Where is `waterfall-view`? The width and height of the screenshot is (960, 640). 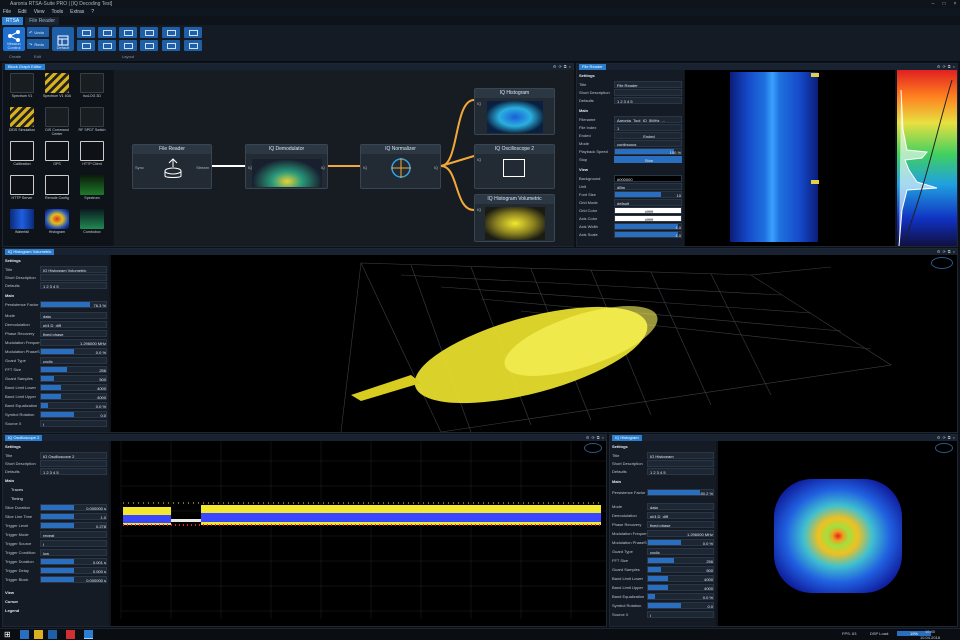
waterfall-view is located at coordinates (790, 158).